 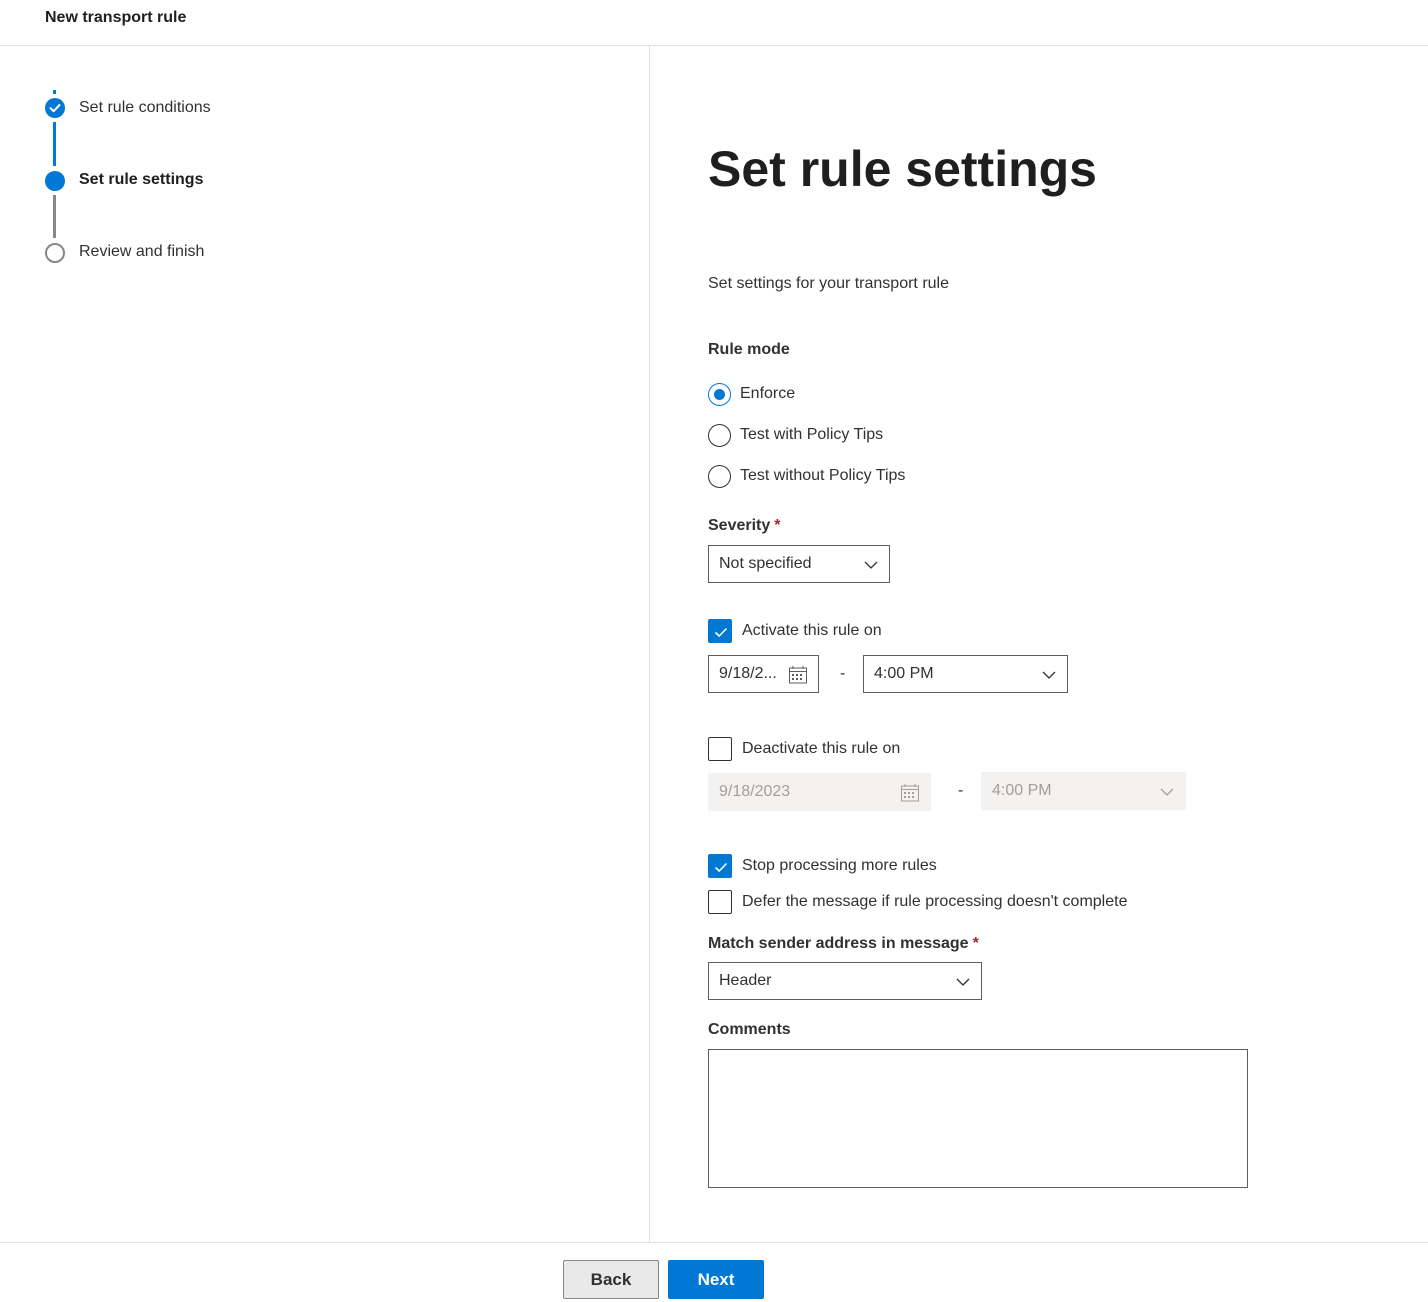 I want to click on comments-textarea, so click(x=978, y=1118).